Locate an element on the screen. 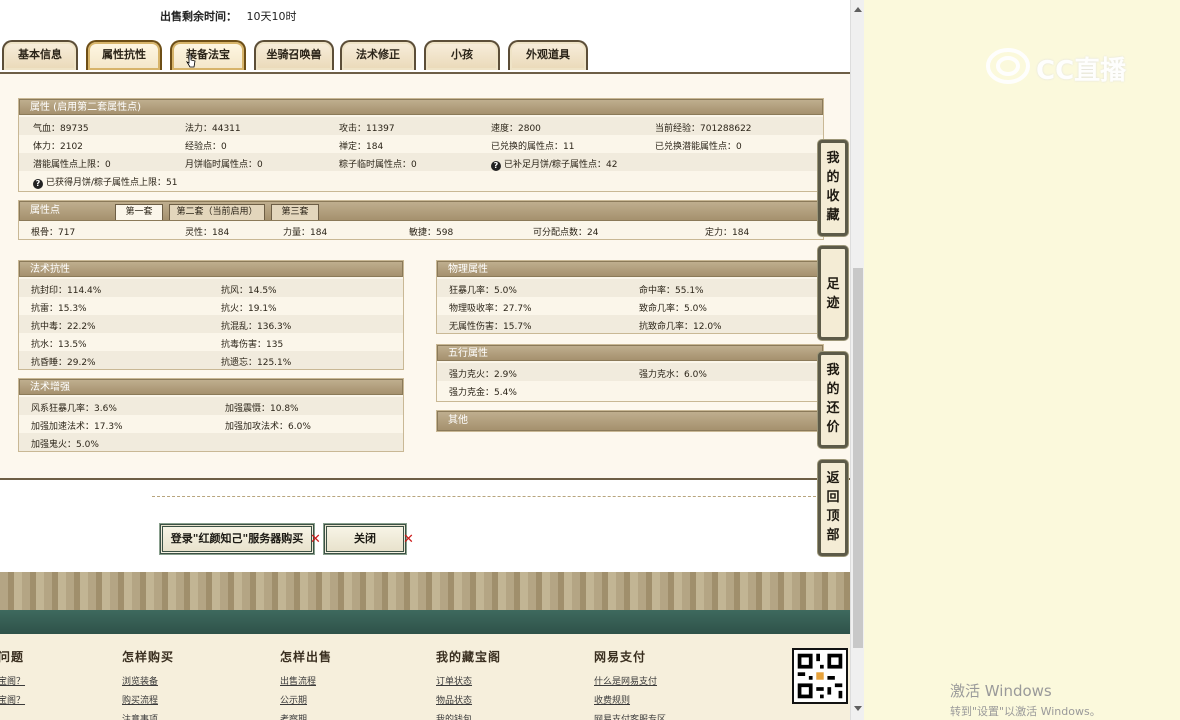 This screenshot has width=1180, height=720. footer-col-title: 怎样出售 is located at coordinates (306, 657).